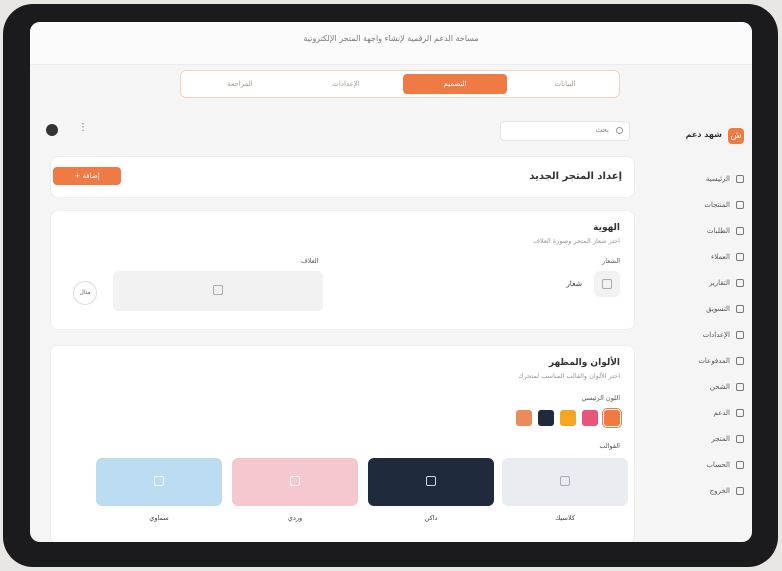 The image size is (782, 571). Describe the element at coordinates (83, 127) in the screenshot. I see `more-menu-icon: ⋮` at that location.